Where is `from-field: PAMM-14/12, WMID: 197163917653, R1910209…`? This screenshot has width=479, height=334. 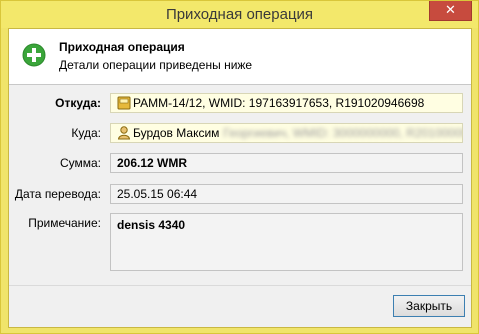
from-field: PAMM-14/12, WMID: 197163917653, R1910209… is located at coordinates (286, 103).